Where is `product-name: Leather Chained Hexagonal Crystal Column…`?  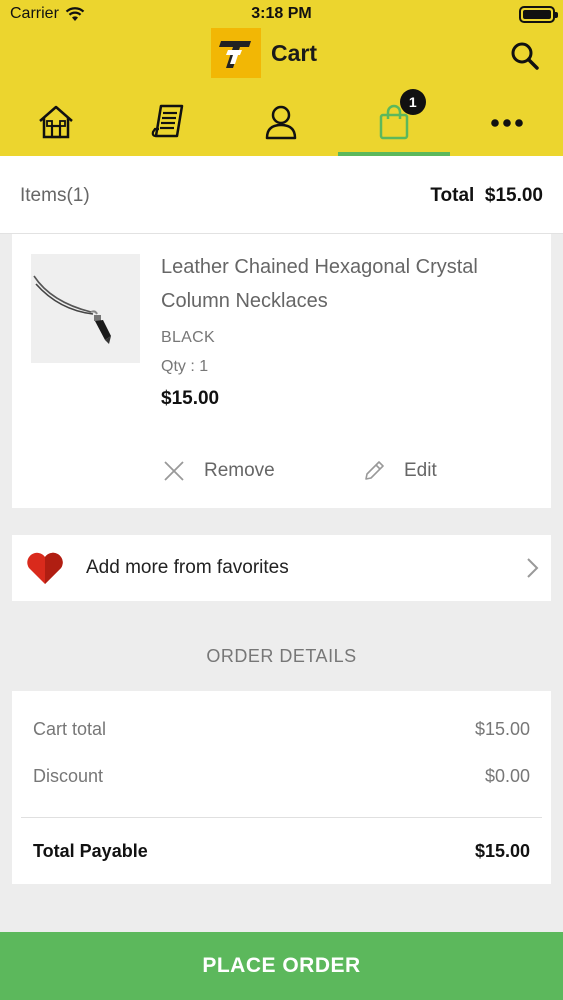 product-name: Leather Chained Hexagonal Crystal Column… is located at coordinates (346, 284).